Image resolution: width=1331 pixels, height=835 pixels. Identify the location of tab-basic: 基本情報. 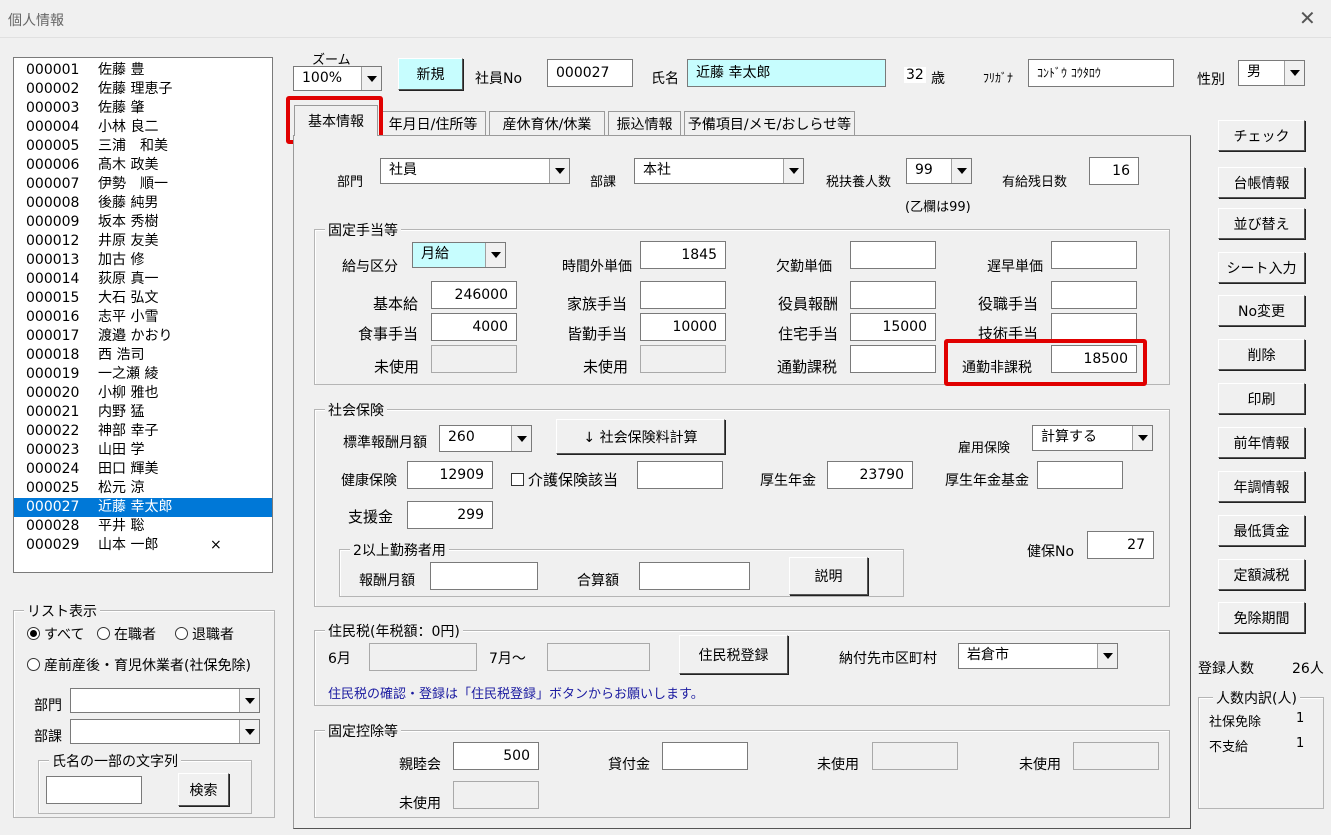
(336, 120).